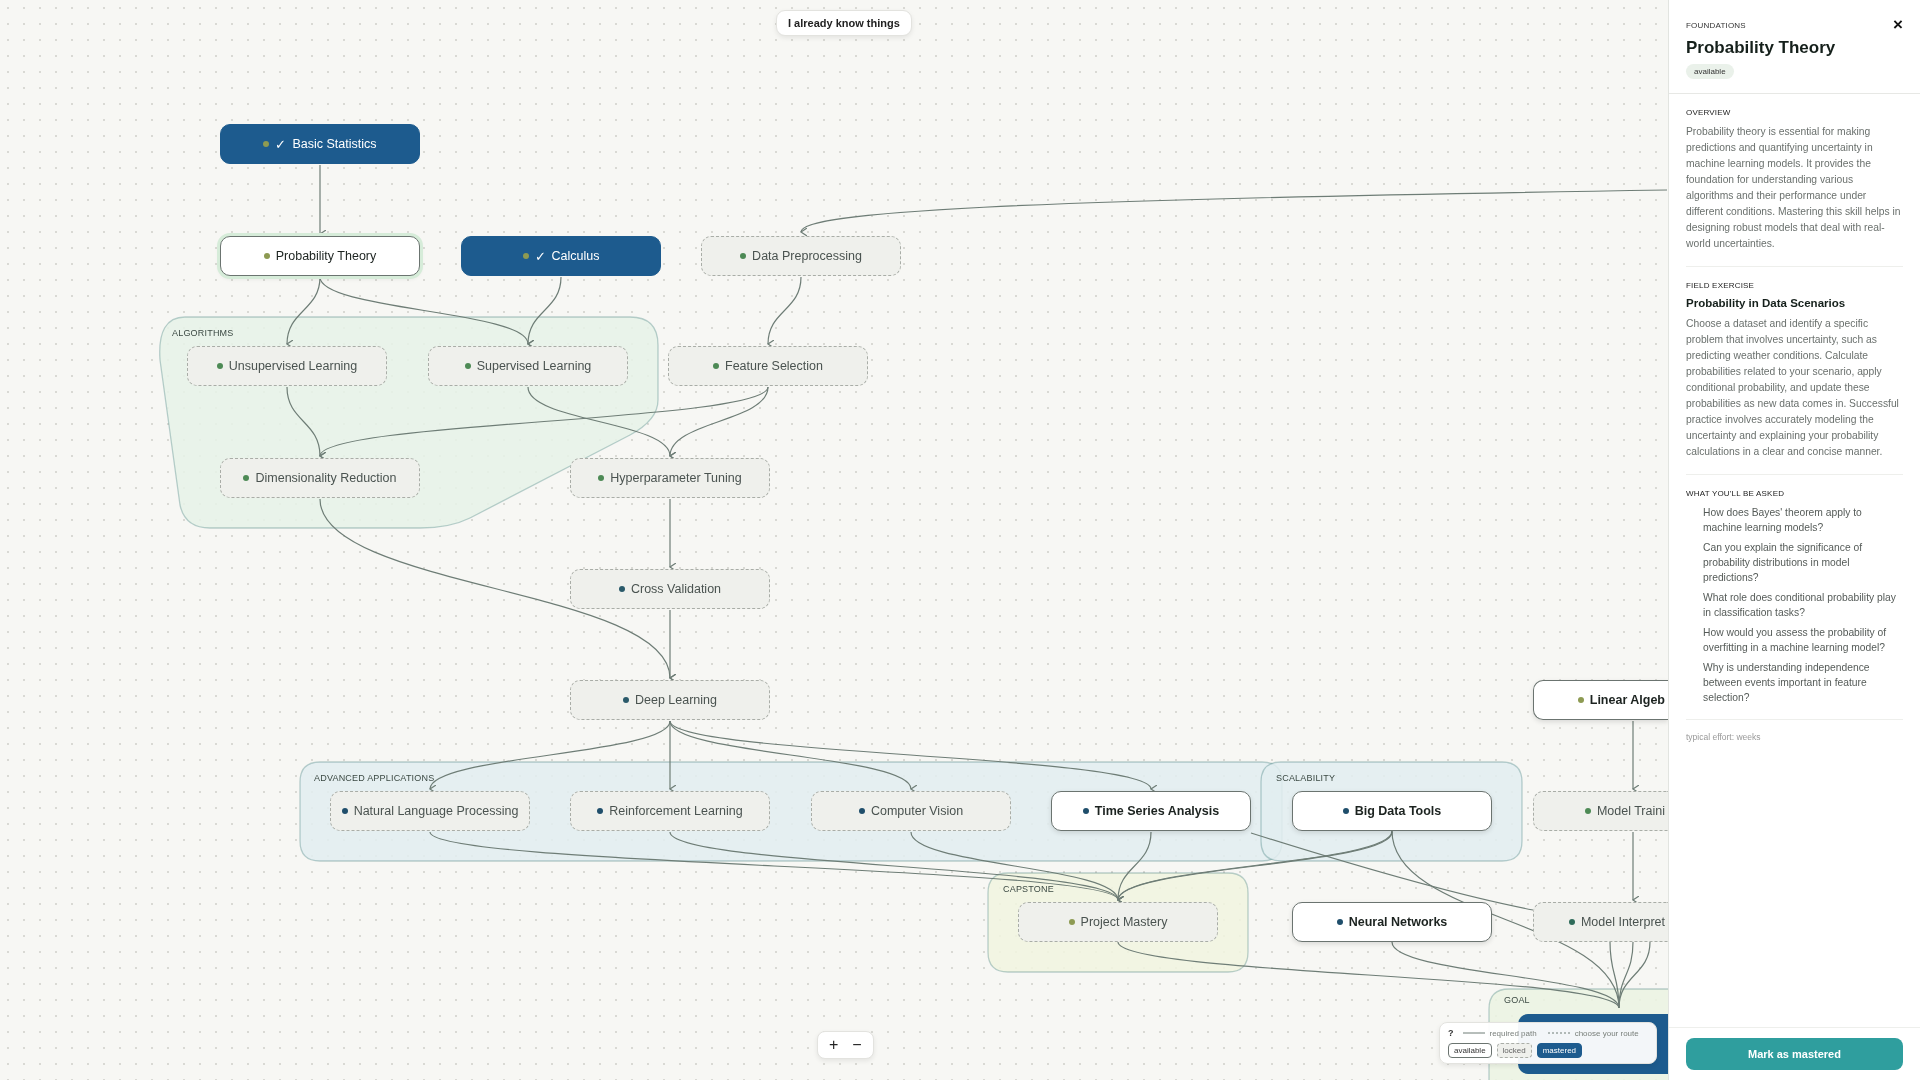 The image size is (1920, 1080). I want to click on node-label: Natural Language Processing, so click(436, 811).